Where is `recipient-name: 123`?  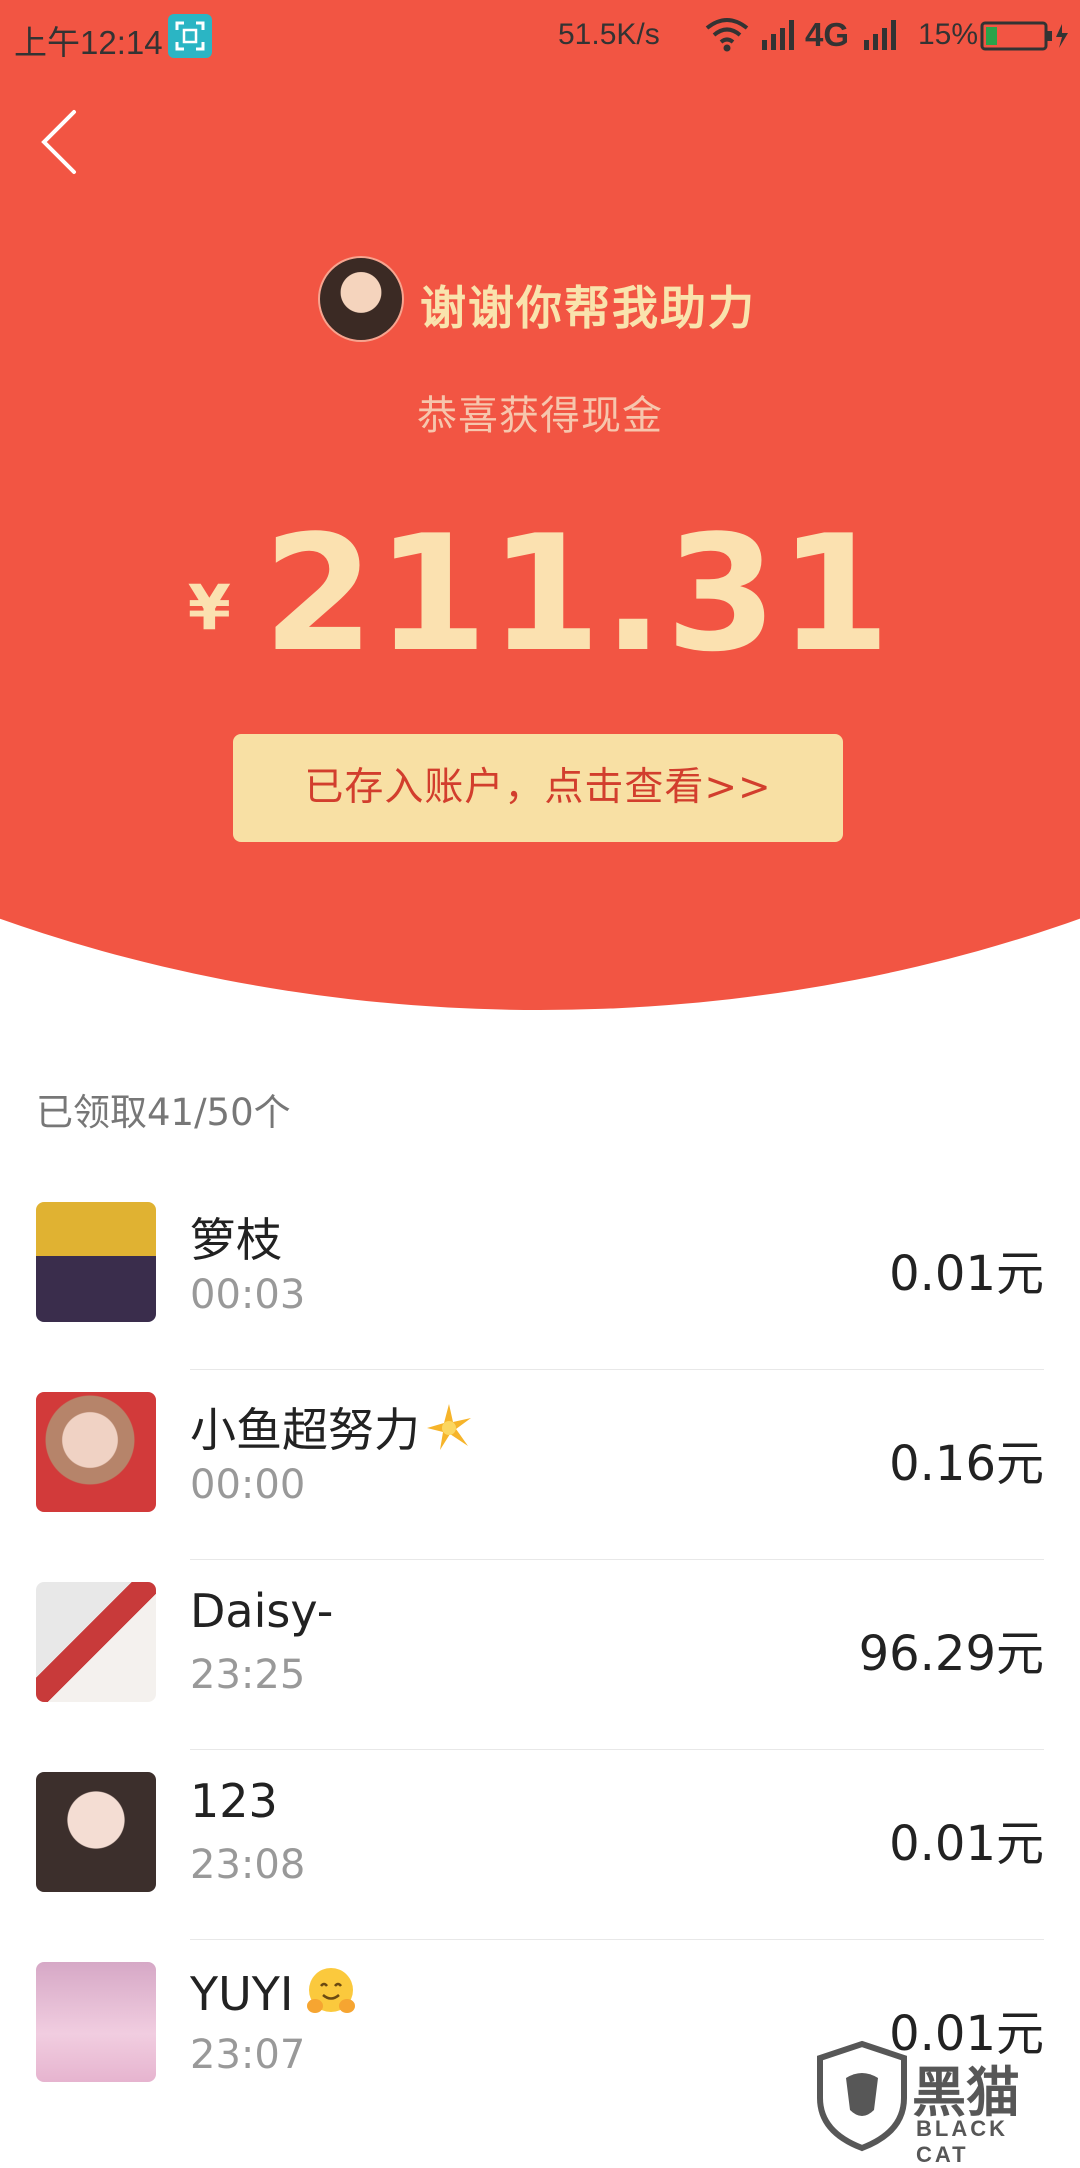 recipient-name: 123 is located at coordinates (234, 1801).